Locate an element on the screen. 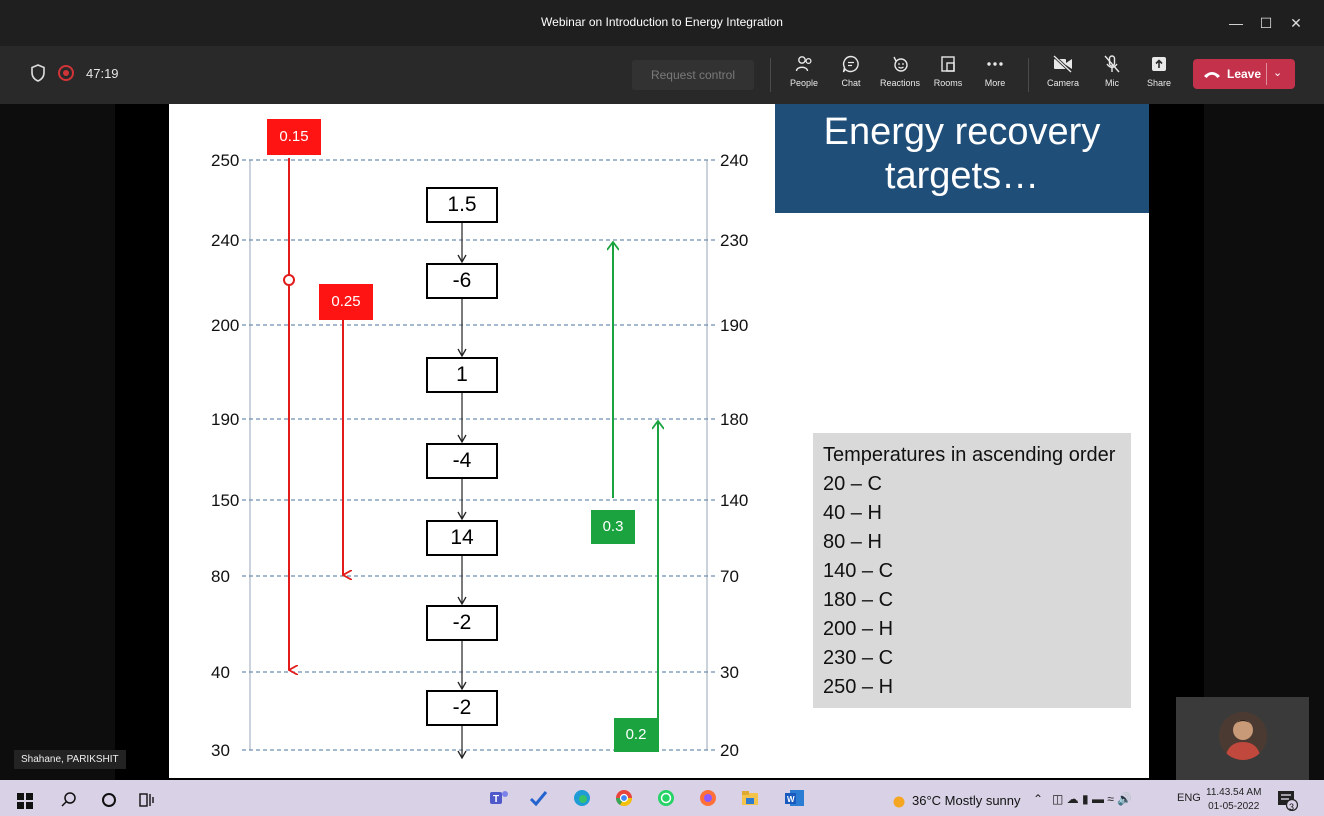 The height and width of the screenshot is (816, 1324). cursor-pointer-icon is located at coordinates (289, 280).